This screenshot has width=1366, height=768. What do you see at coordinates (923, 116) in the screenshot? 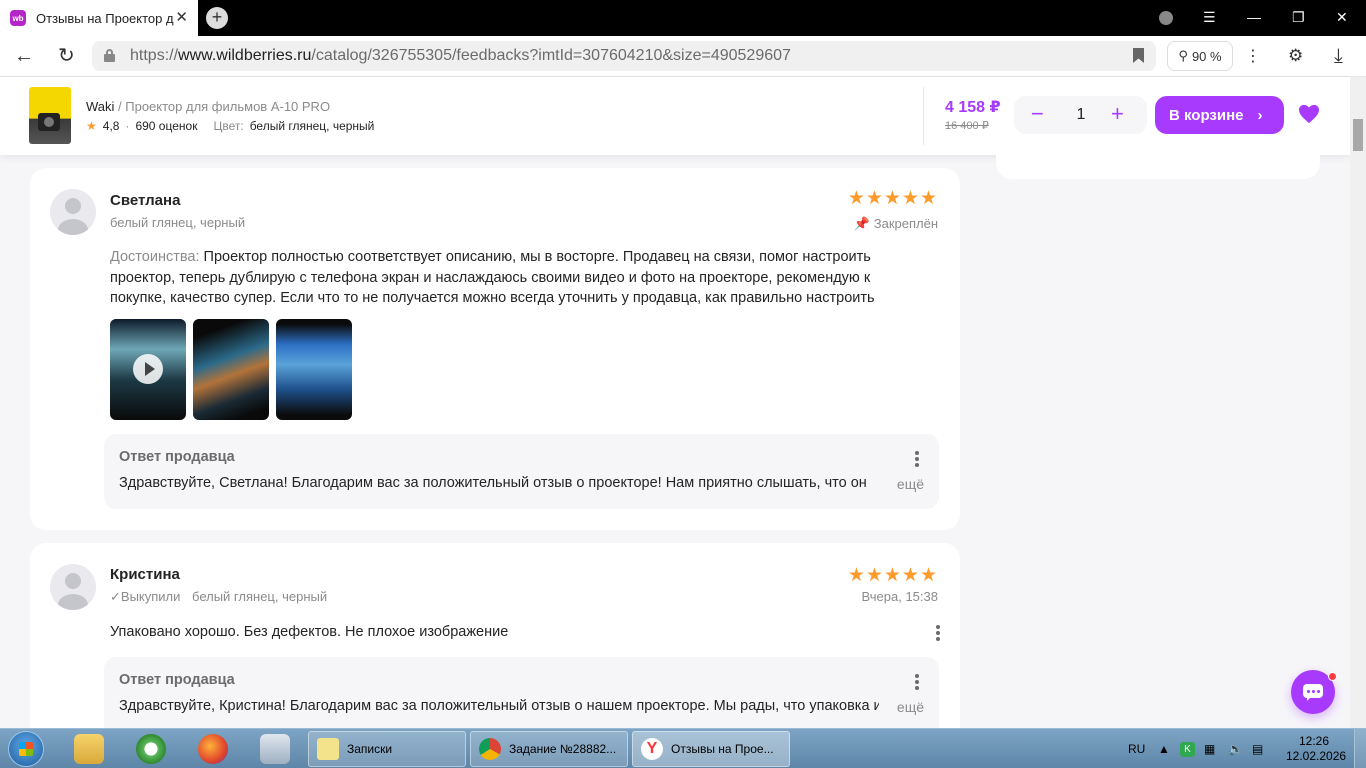
I see `divider` at bounding box center [923, 116].